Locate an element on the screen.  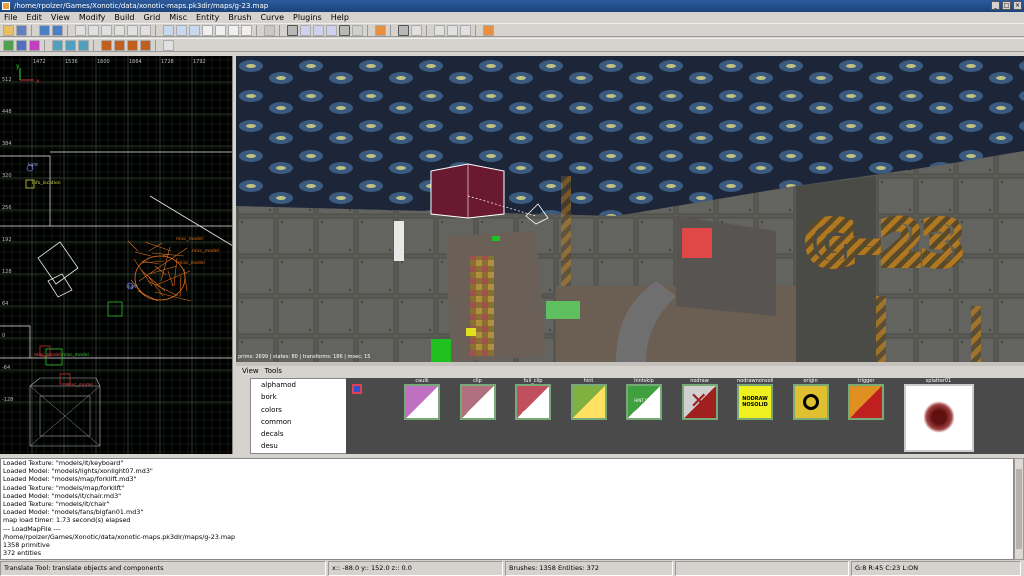
texture-item-full_clip: full_clip is located at coordinates (533, 403).